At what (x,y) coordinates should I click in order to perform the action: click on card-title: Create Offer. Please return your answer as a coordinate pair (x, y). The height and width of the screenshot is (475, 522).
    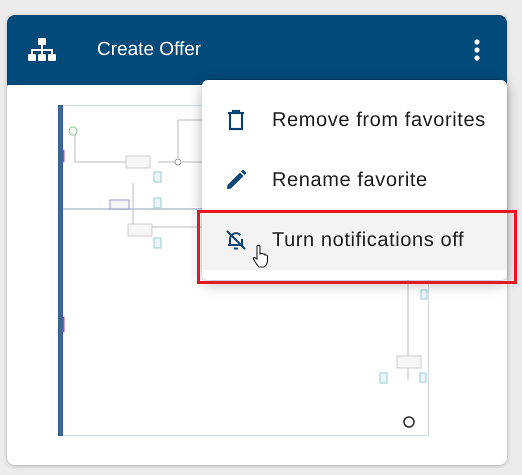
    Looking at the image, I should click on (149, 50).